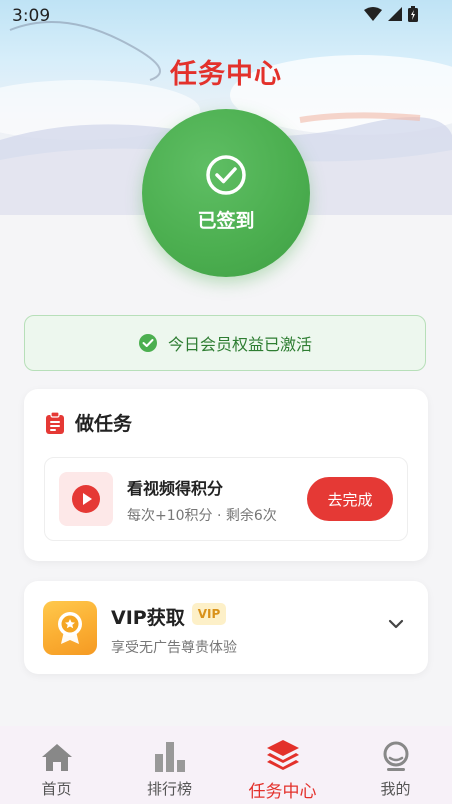 The width and height of the screenshot is (452, 804). I want to click on clipboard-icon, so click(55, 422).